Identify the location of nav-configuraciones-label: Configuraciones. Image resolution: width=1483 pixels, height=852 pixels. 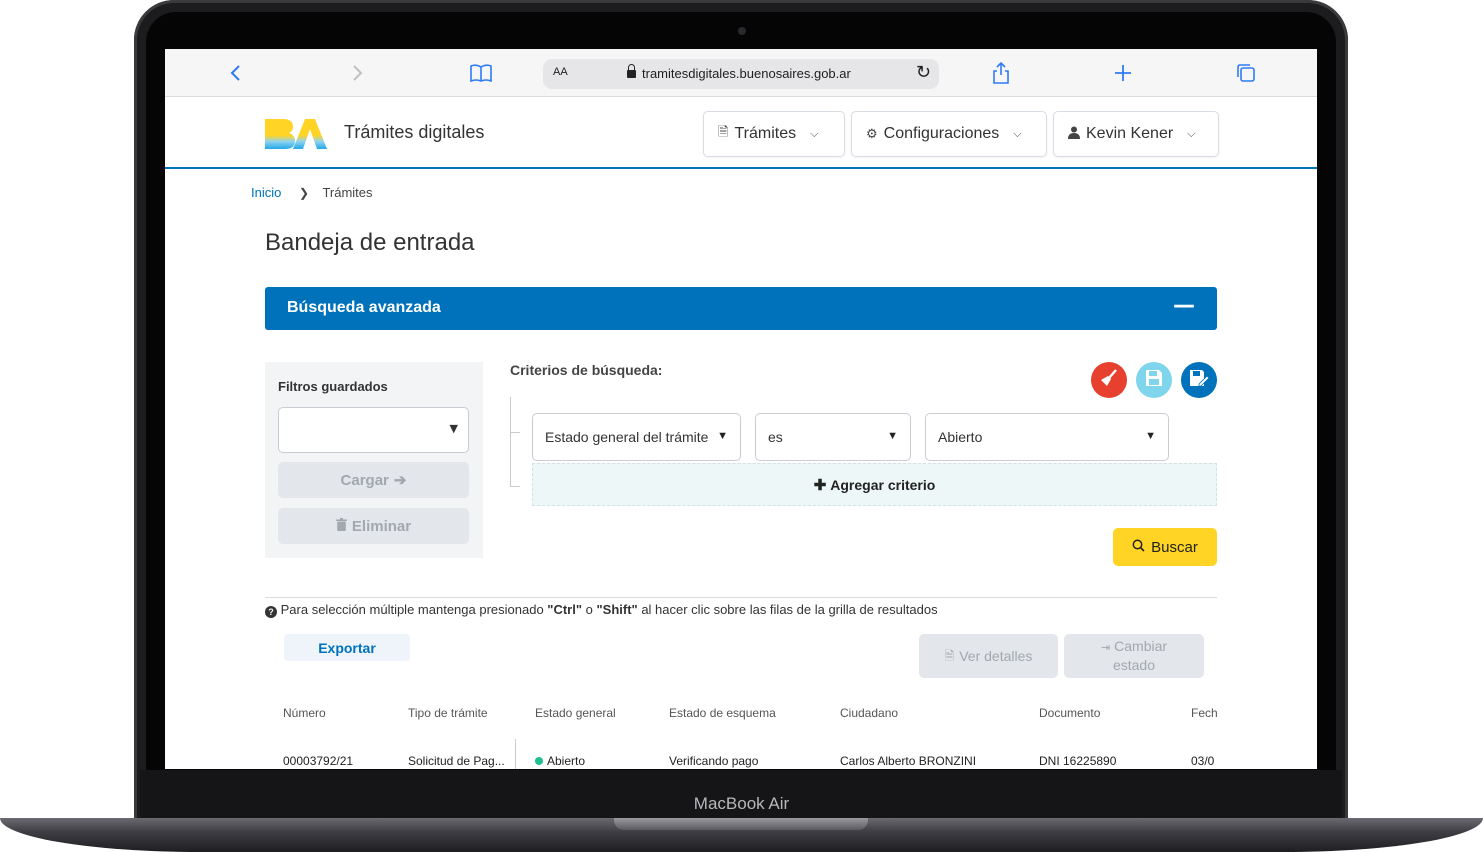
(941, 133).